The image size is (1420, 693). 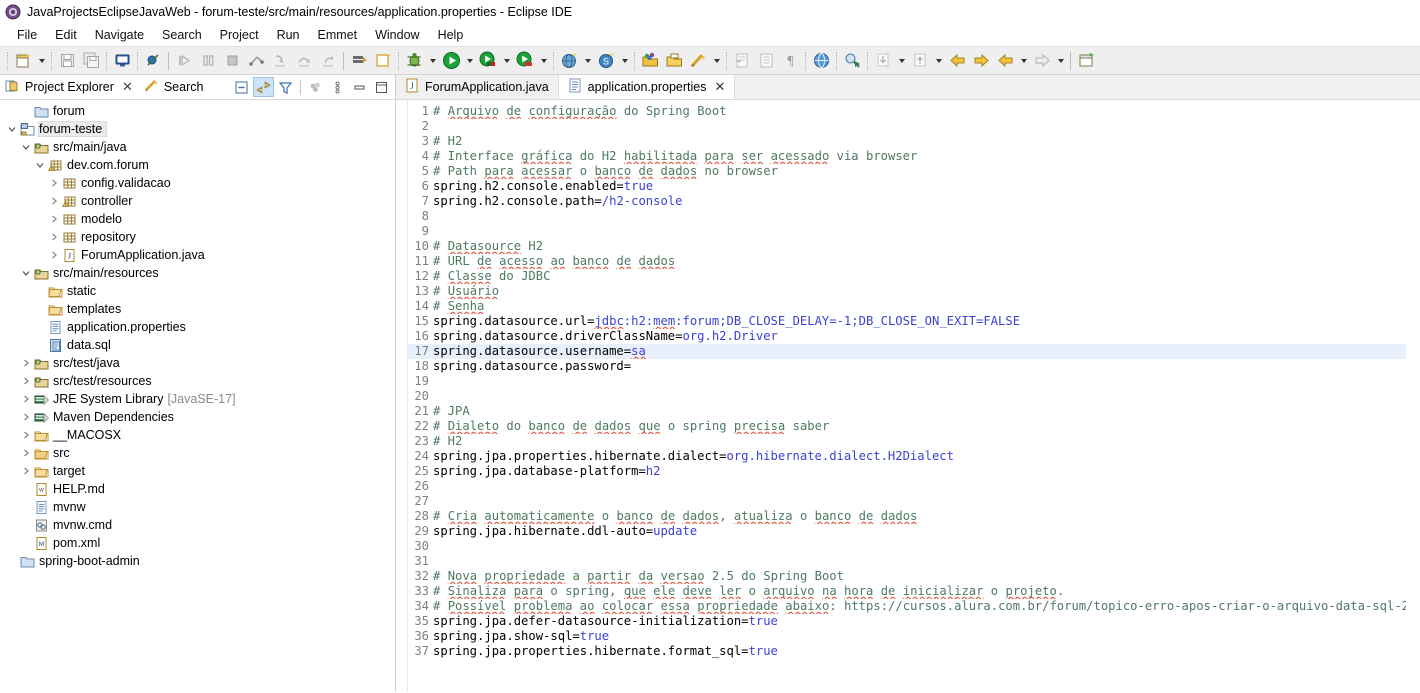 What do you see at coordinates (766, 61) in the screenshot?
I see `toggle-block-icon` at bounding box center [766, 61].